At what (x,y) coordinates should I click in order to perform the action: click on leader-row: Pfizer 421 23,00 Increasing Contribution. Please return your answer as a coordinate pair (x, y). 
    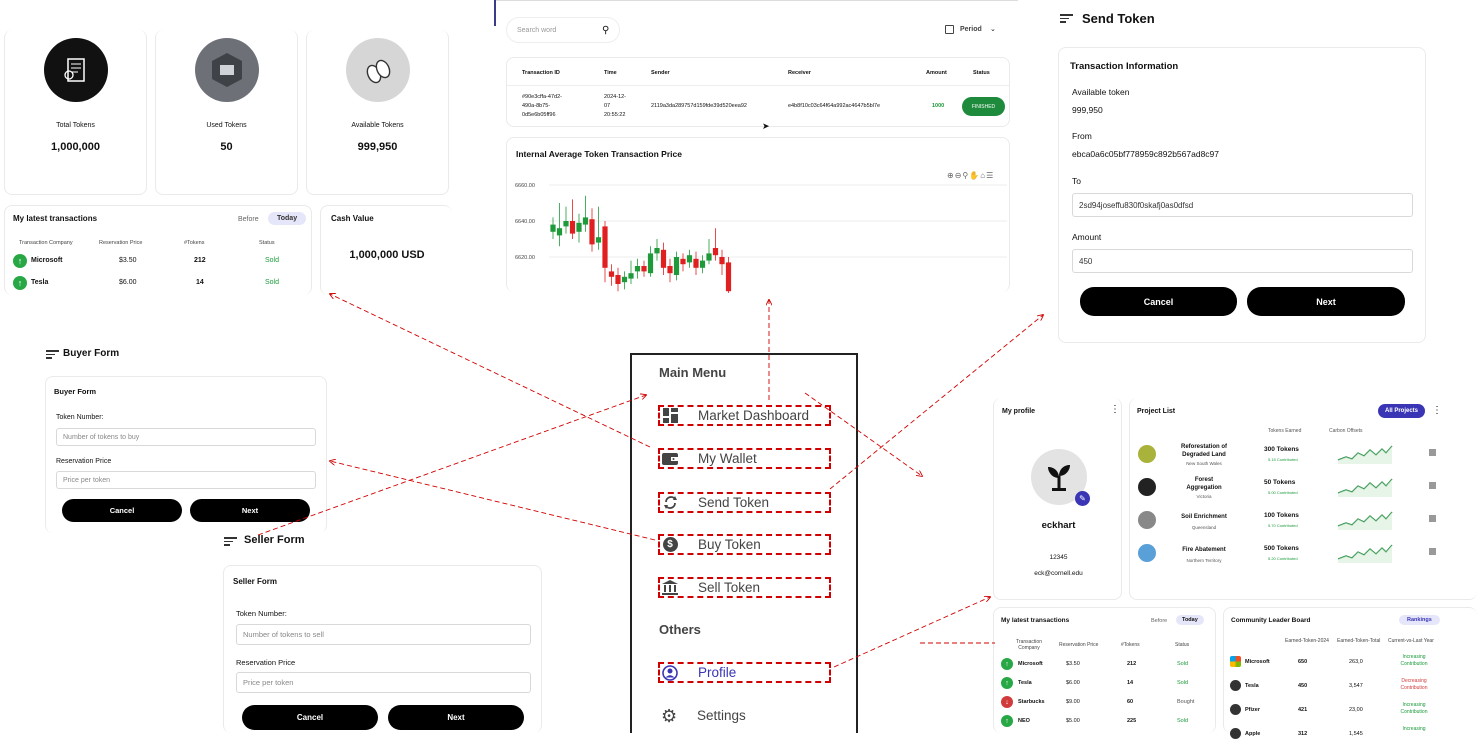
    Looking at the image, I should click on (1352, 710).